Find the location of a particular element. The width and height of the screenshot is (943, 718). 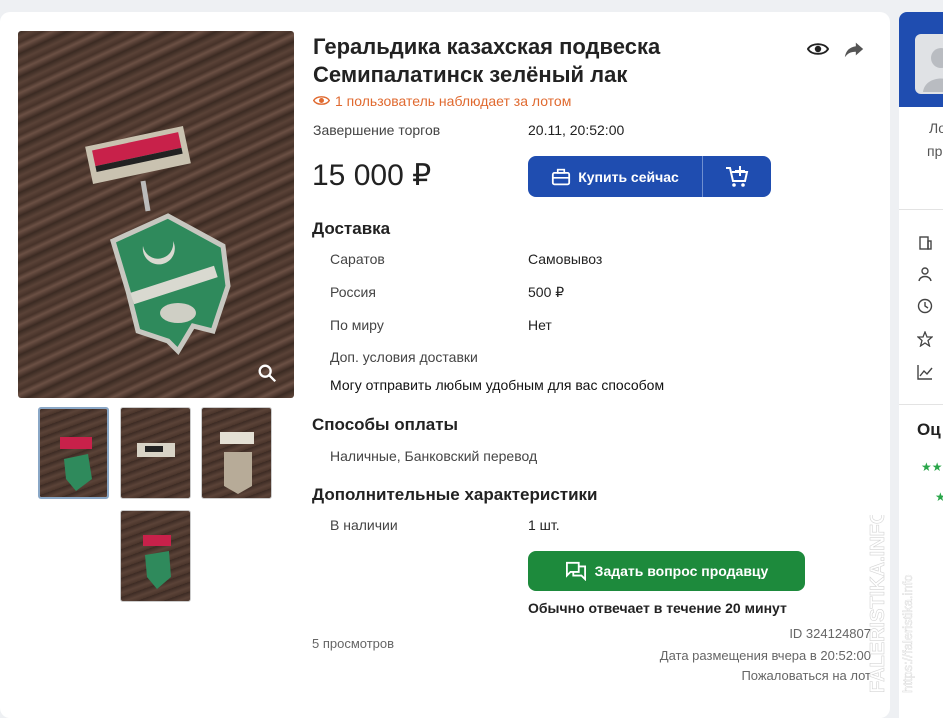

payment-title: Способы оплаты is located at coordinates (385, 424).